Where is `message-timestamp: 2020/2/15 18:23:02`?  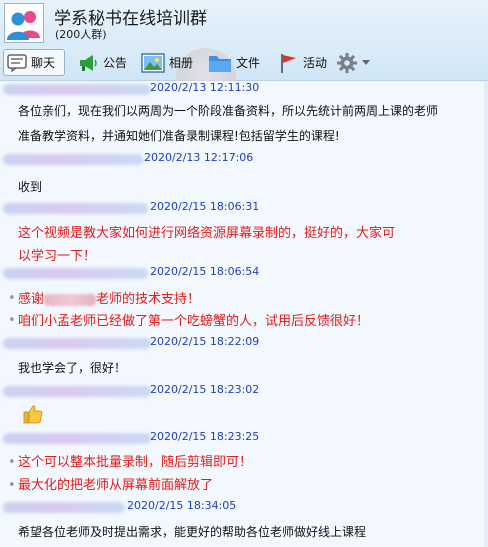
message-timestamp: 2020/2/15 18:23:02 is located at coordinates (205, 389).